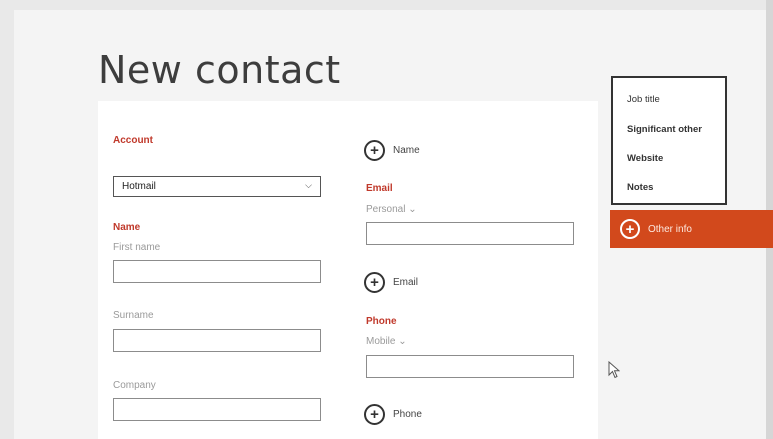 The height and width of the screenshot is (439, 773). I want to click on chevron-down-icon: ⌵, so click(308, 185).